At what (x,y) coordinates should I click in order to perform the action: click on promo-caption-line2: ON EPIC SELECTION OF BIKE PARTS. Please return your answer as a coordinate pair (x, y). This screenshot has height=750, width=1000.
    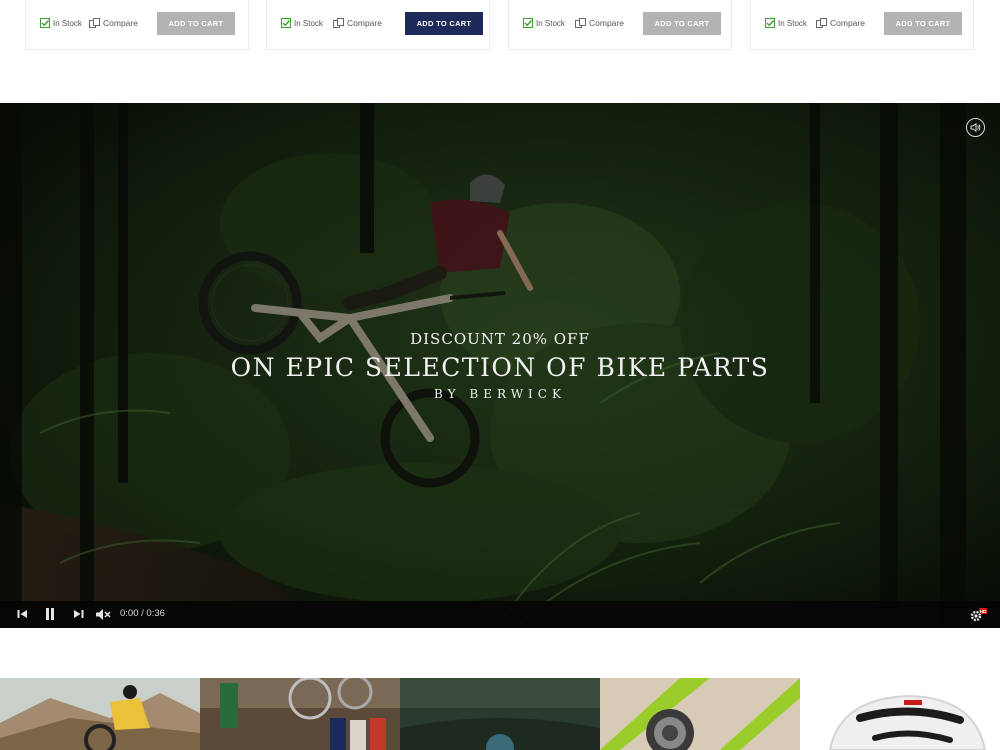
    Looking at the image, I should click on (500, 367).